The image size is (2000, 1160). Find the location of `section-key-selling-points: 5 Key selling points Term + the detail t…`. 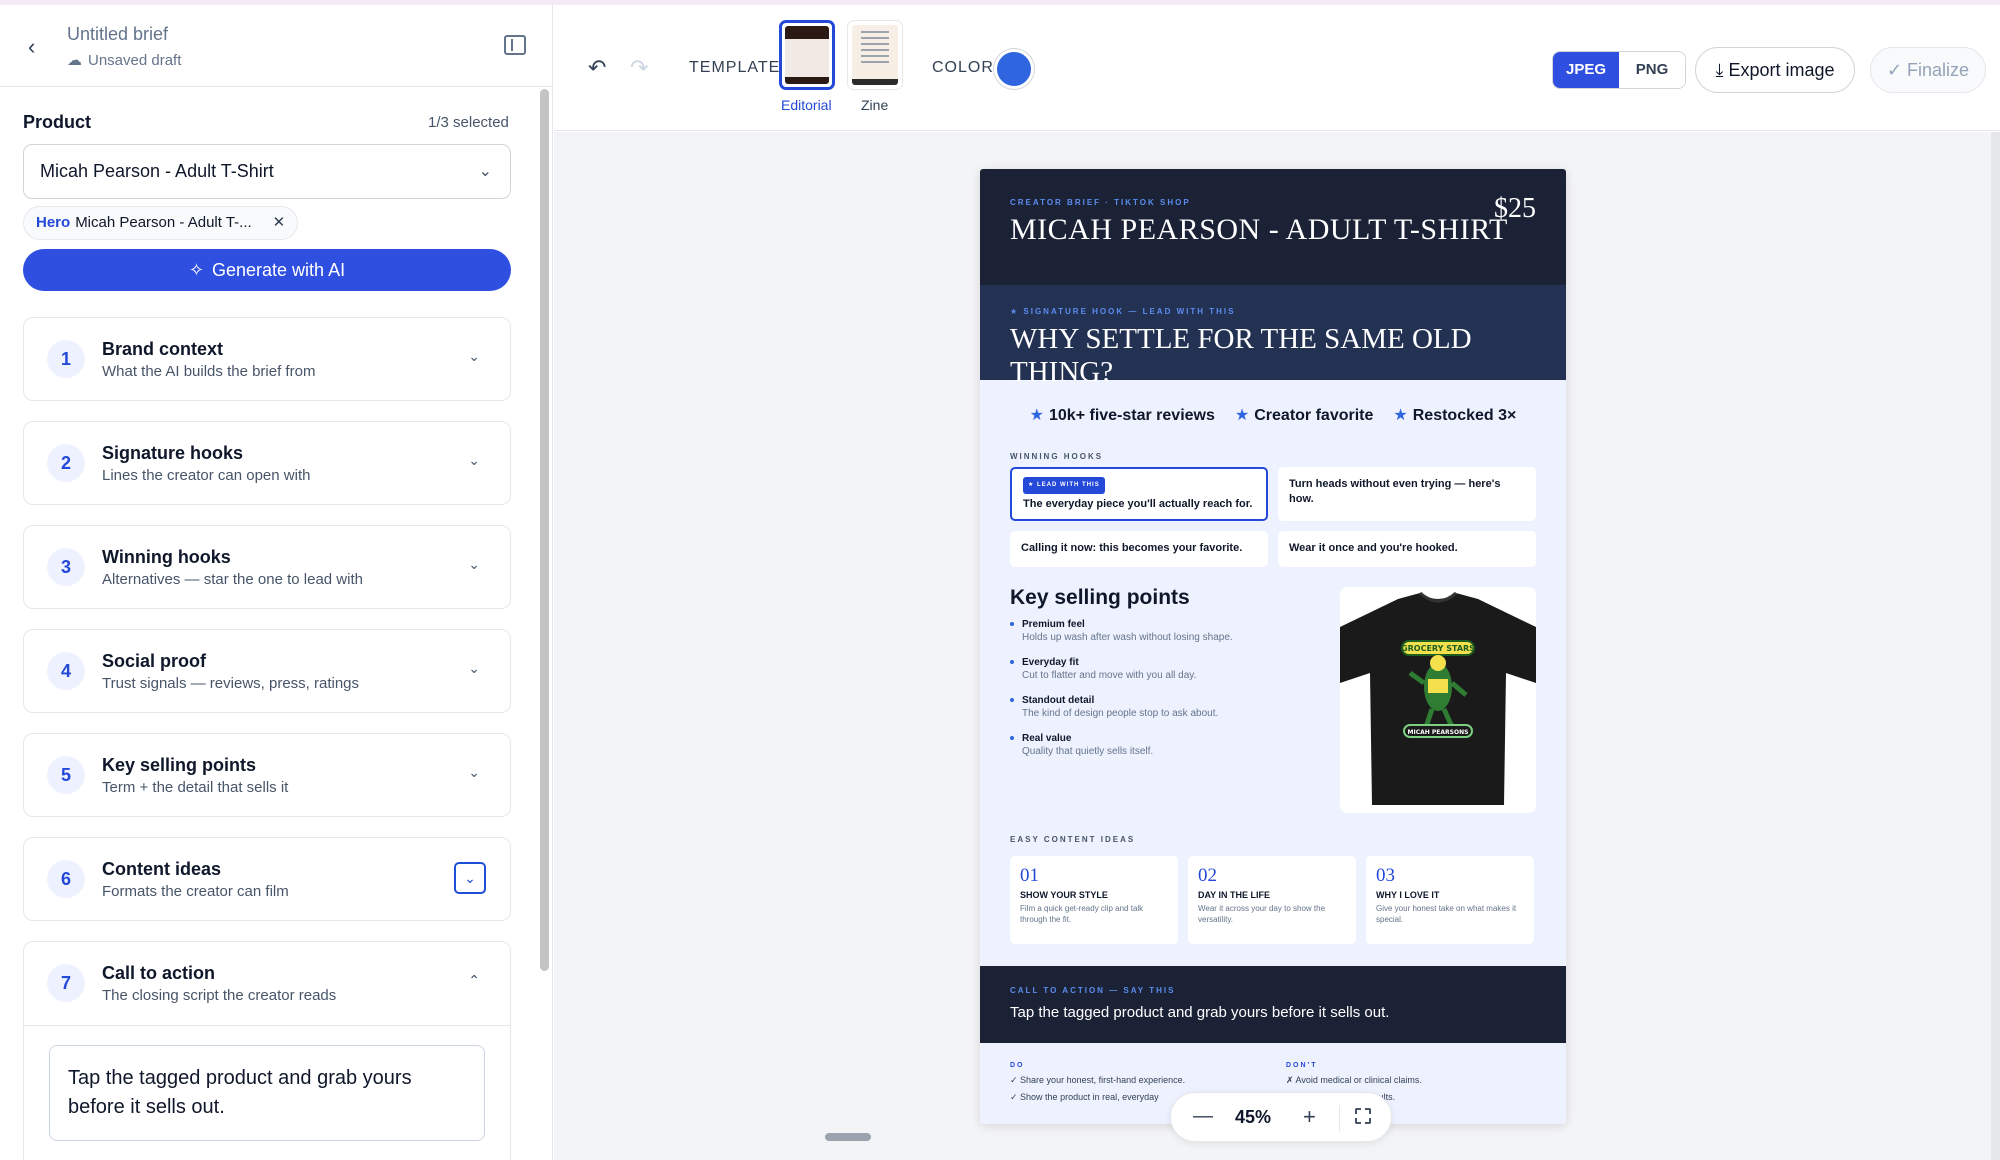

section-key-selling-points: 5 Key selling points Term + the detail t… is located at coordinates (267, 775).